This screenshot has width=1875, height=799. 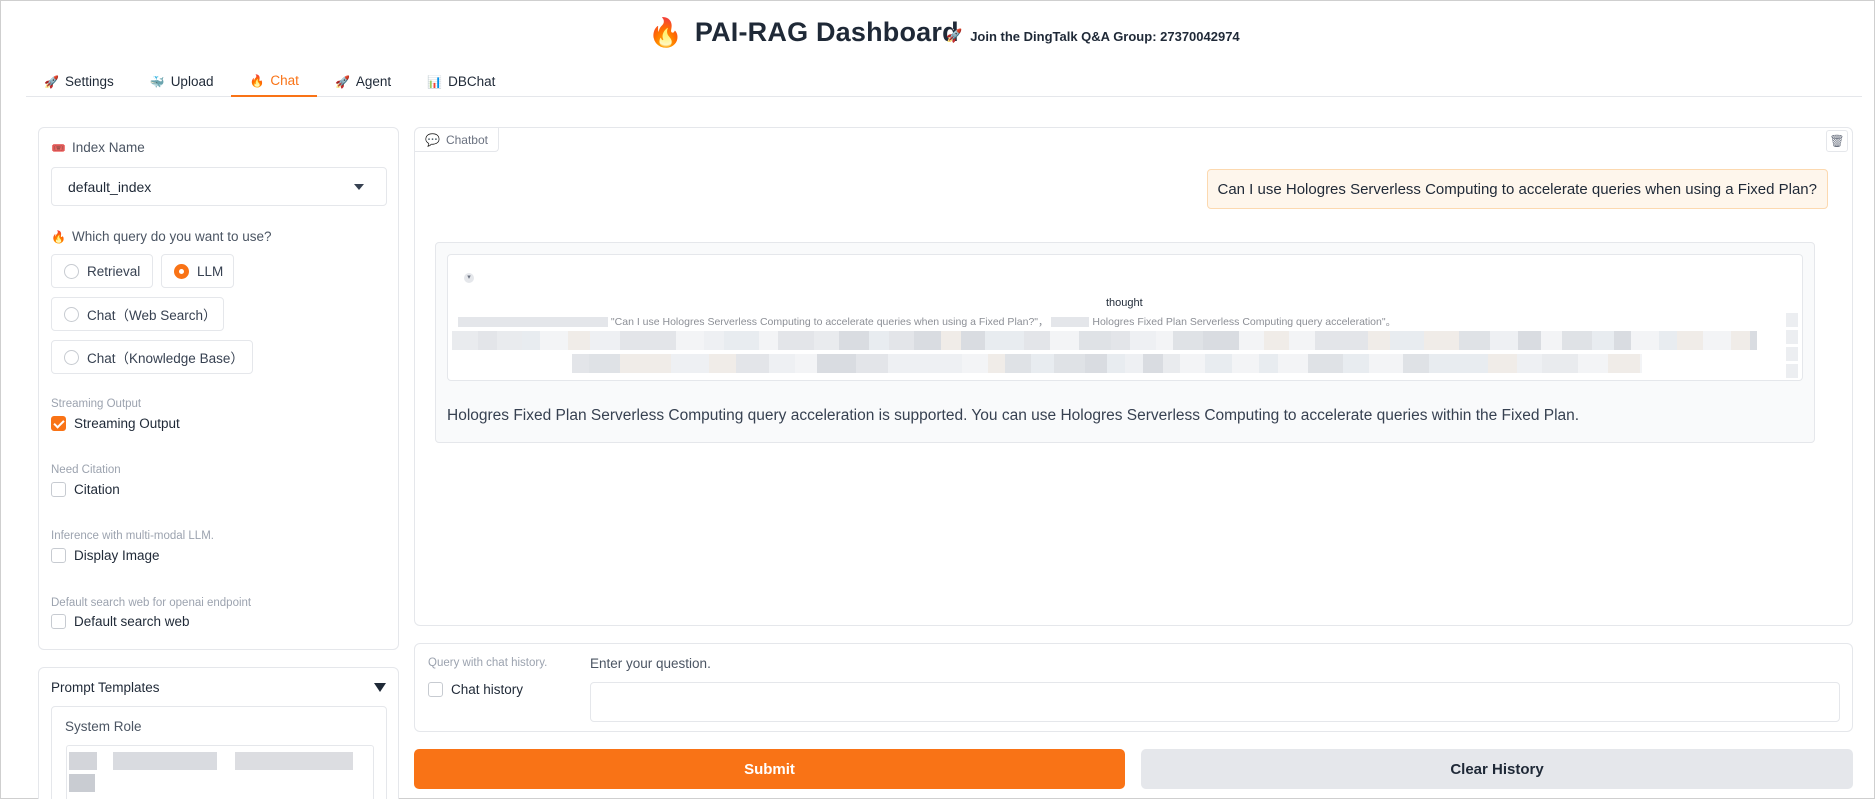 What do you see at coordinates (114, 271) in the screenshot?
I see `radio-label: Retrieval` at bounding box center [114, 271].